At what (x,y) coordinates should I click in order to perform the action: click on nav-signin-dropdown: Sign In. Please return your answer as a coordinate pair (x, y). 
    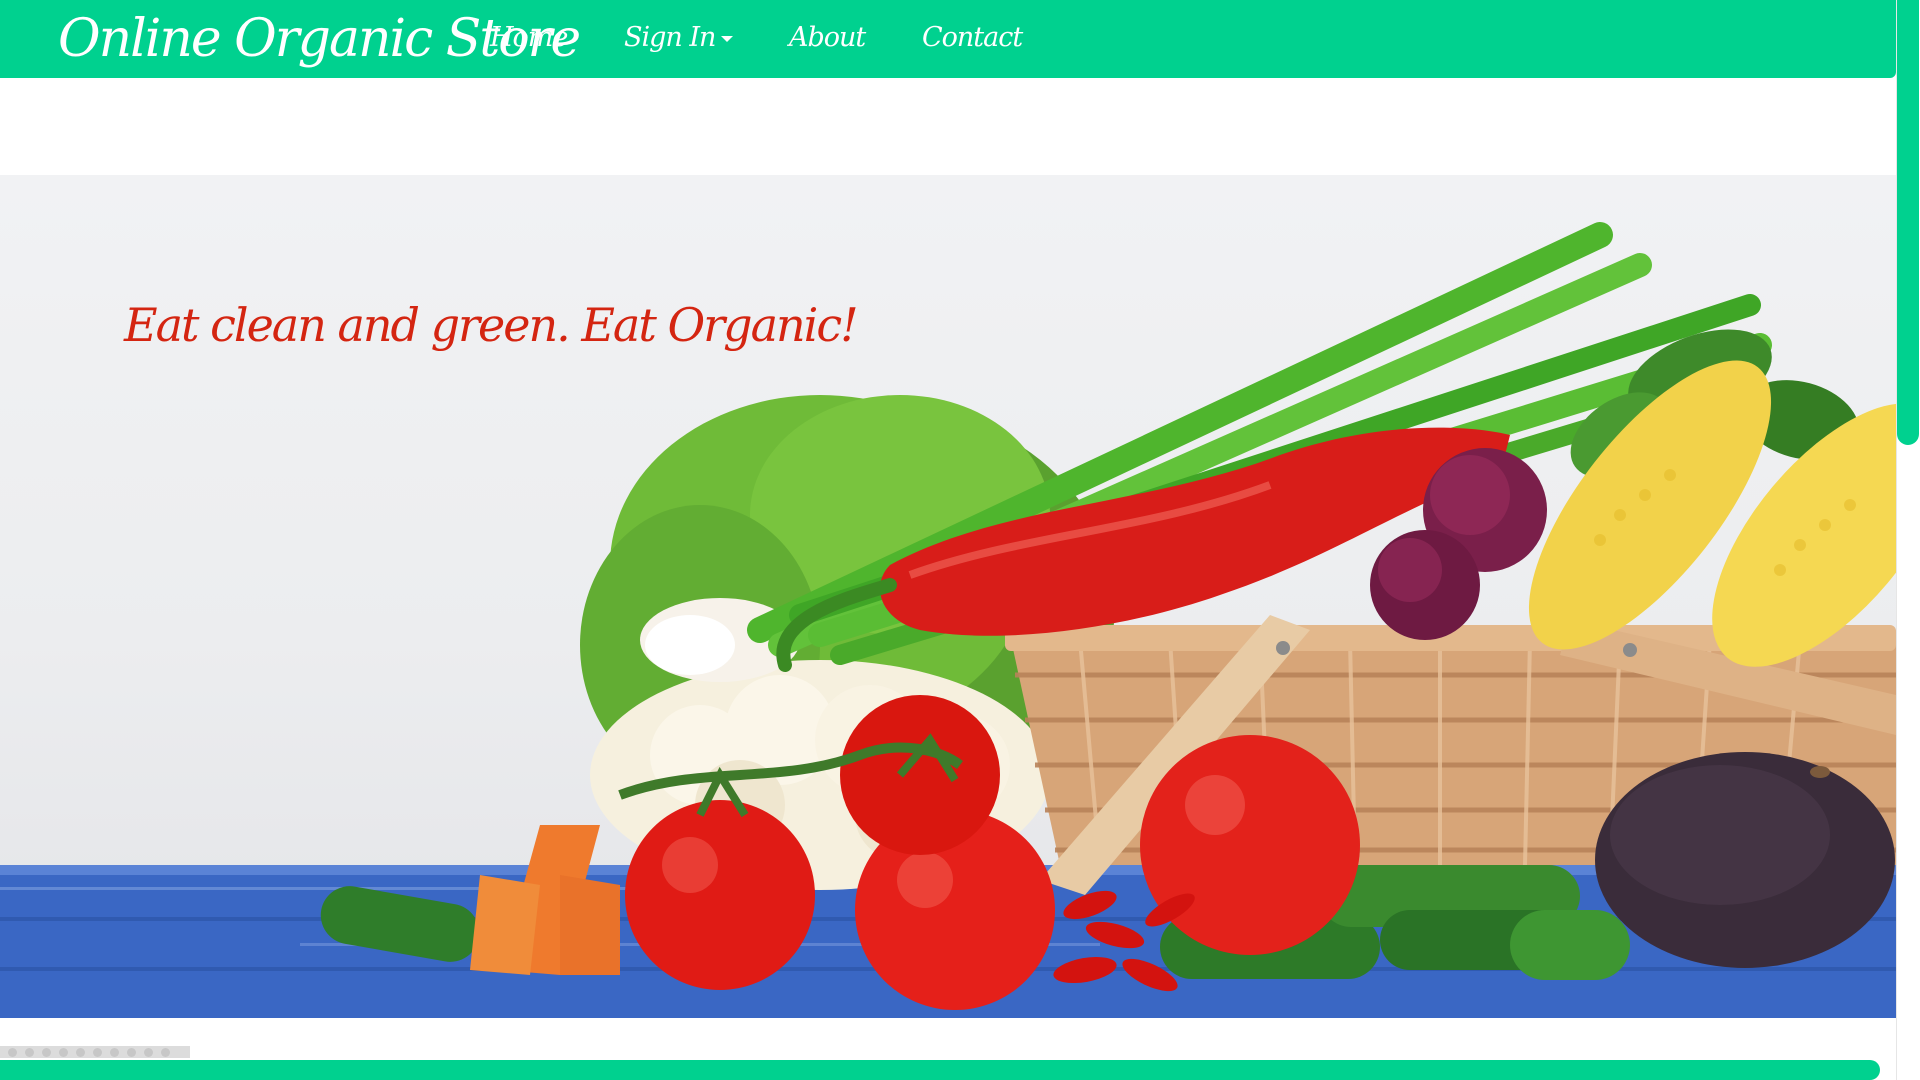
    Looking at the image, I should click on (679, 38).